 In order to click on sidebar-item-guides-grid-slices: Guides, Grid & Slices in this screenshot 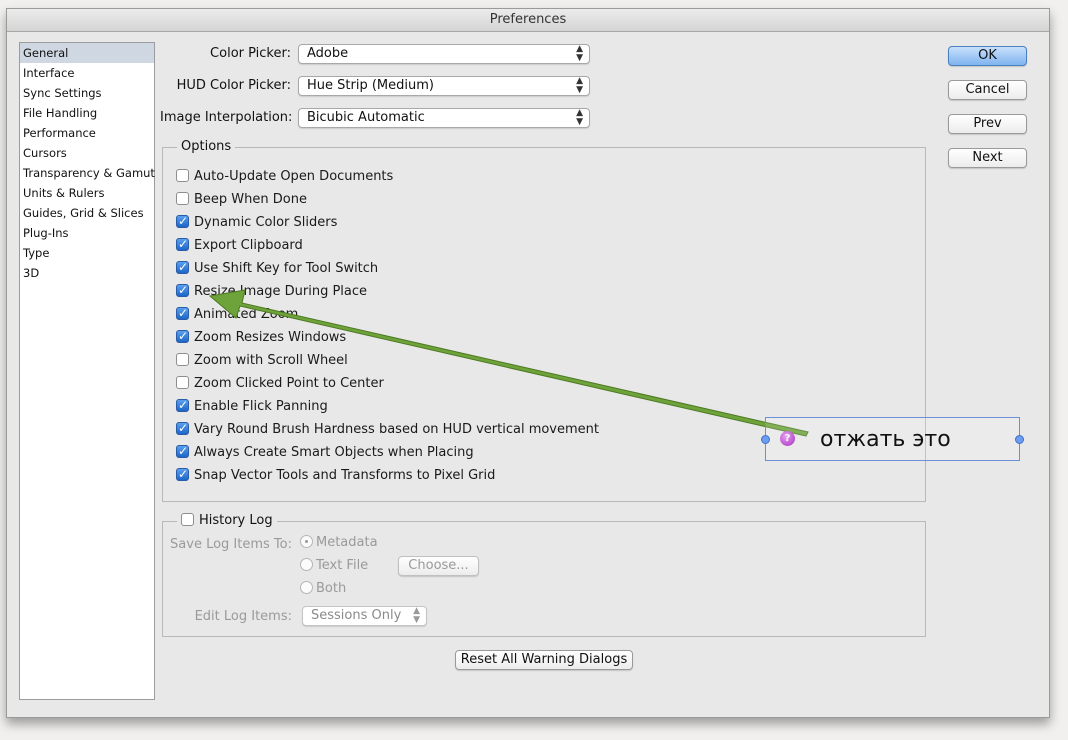, I will do `click(87, 213)`.